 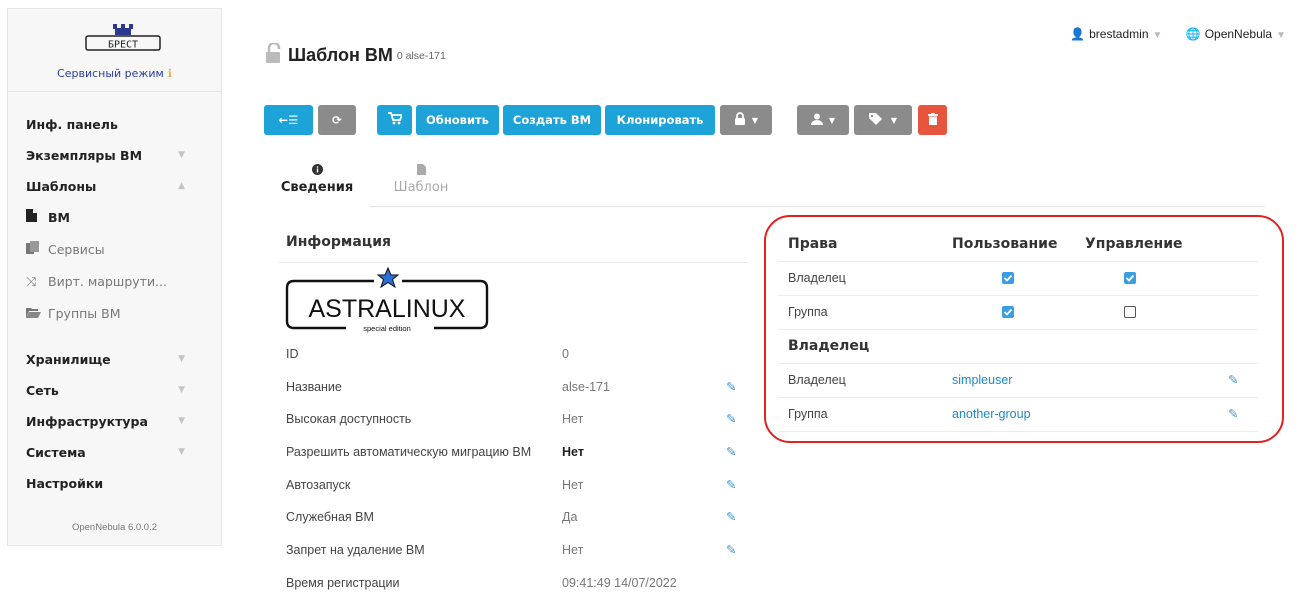 I want to click on group-manage-checkbox, so click(x=1130, y=312).